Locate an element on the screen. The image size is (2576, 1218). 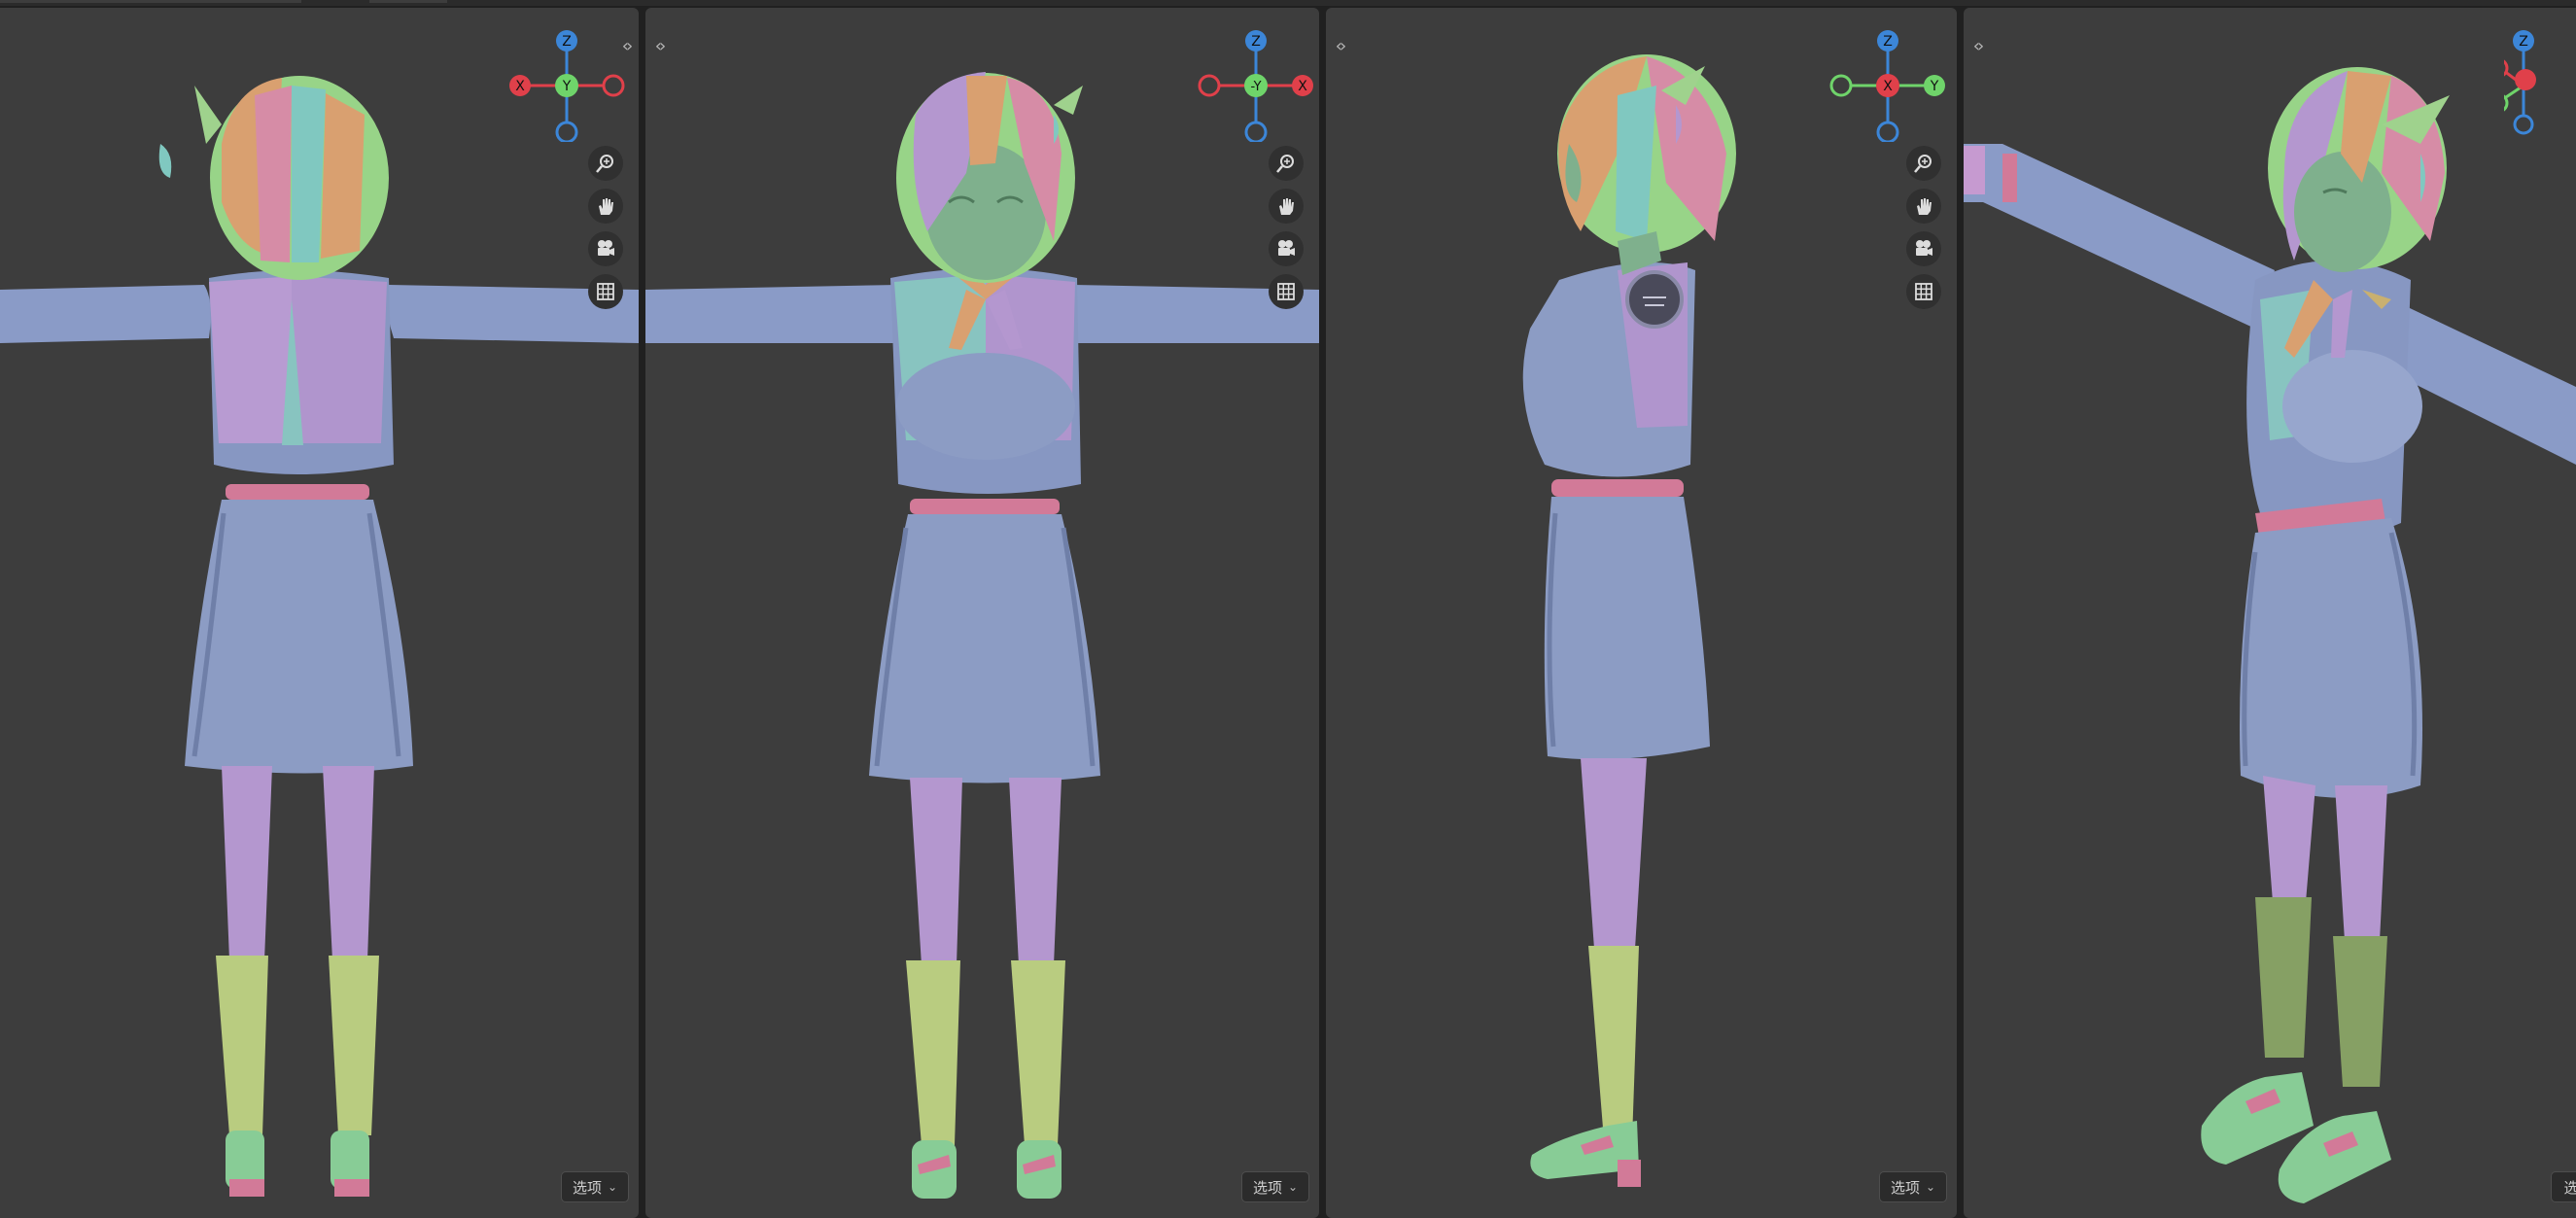
axis-gizmo: Z Y X is located at coordinates (566, 84).